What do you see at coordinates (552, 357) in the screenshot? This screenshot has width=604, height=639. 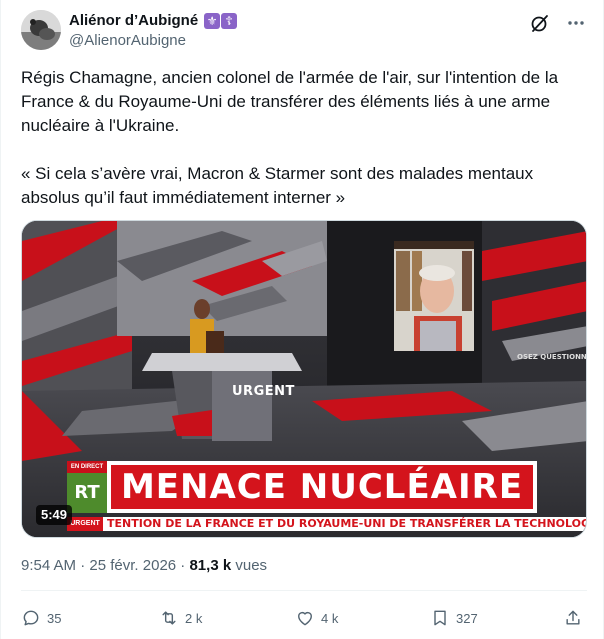 I see `svg-text: OSEZ QUESTIONNE` at bounding box center [552, 357].